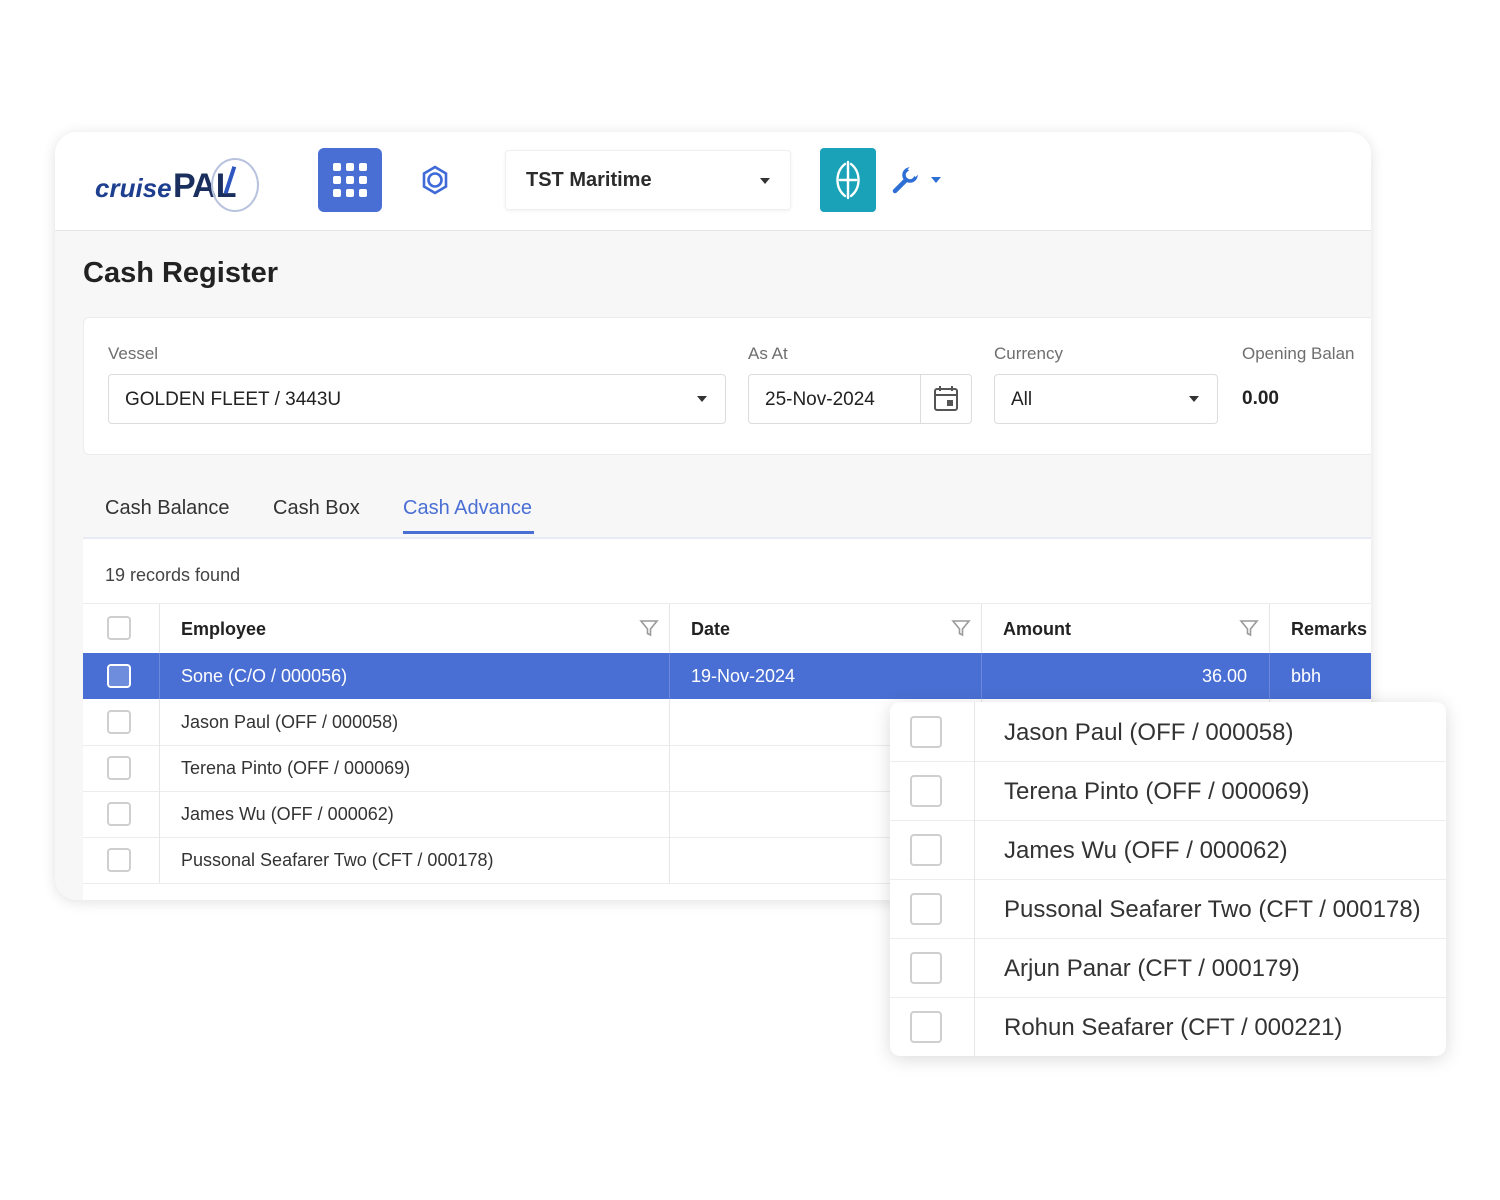 This screenshot has height=1200, width=1500. I want to click on zoom-list-item: Pussonal Seafarer Two (CFT / 000178), so click(1168, 909).